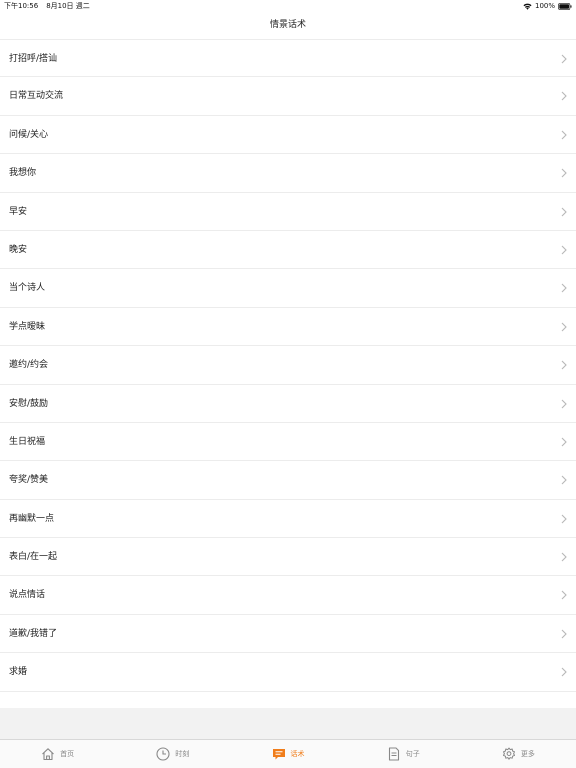  What do you see at coordinates (527, 754) in the screenshot?
I see `tab-more-label: 更多` at bounding box center [527, 754].